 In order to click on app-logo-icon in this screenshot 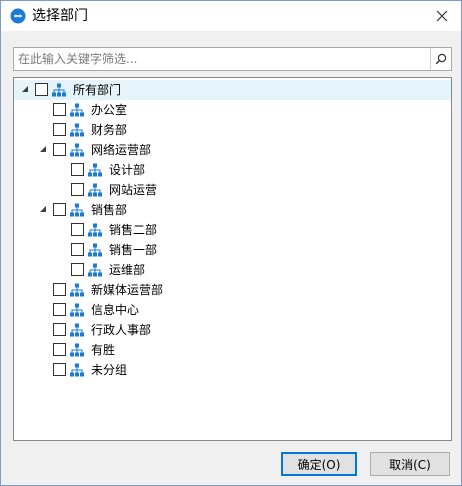, I will do `click(18, 16)`.